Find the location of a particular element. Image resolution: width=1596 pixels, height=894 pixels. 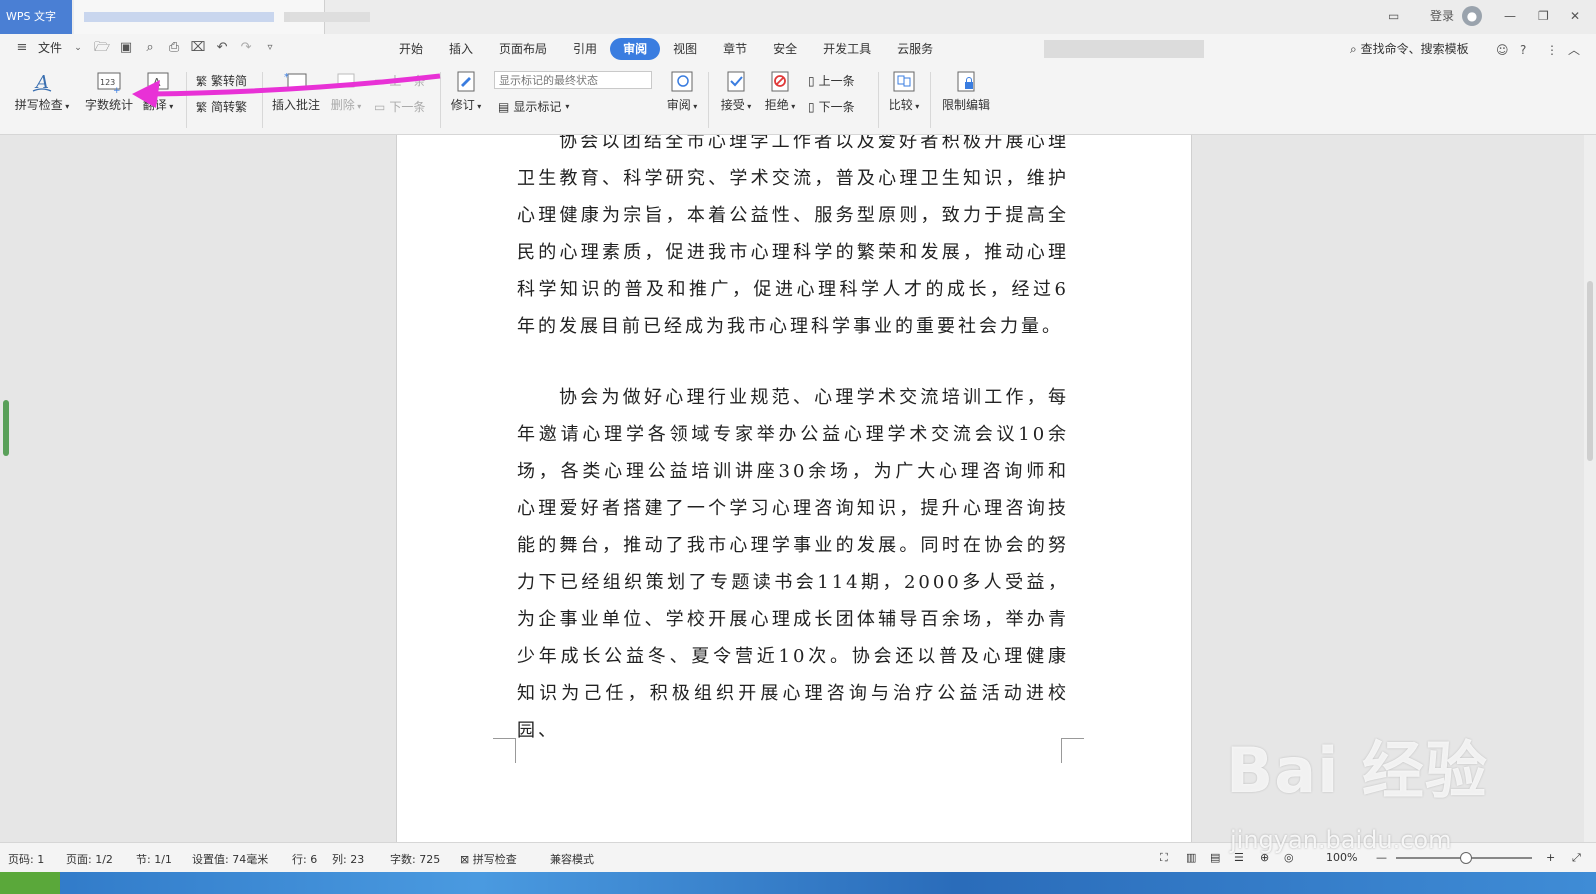

print-icon: ⎙ is located at coordinates (174, 48).